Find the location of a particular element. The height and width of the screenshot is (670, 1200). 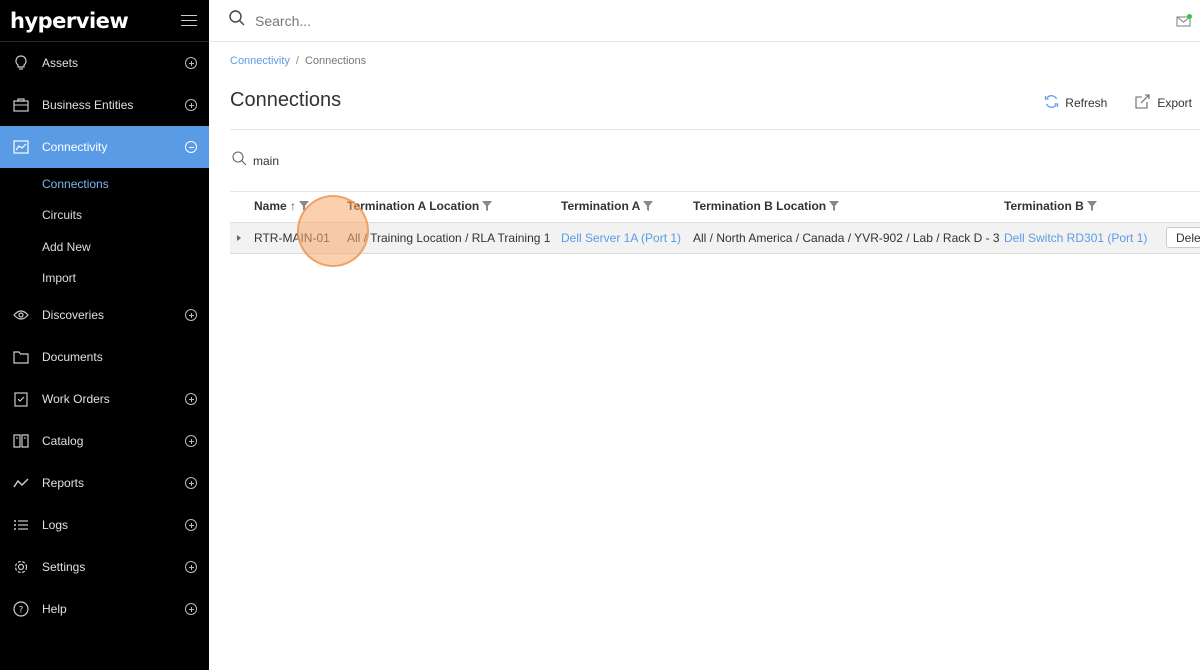

top-bar is located at coordinates (704, 21).